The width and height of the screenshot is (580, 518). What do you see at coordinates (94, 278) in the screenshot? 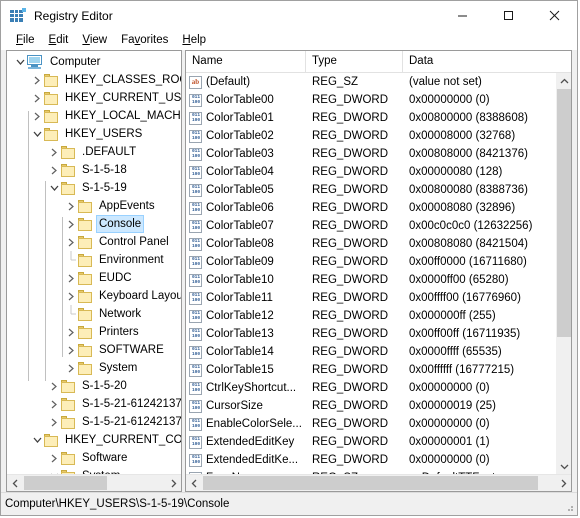
I see `tree-item-eudc: EUDC` at bounding box center [94, 278].